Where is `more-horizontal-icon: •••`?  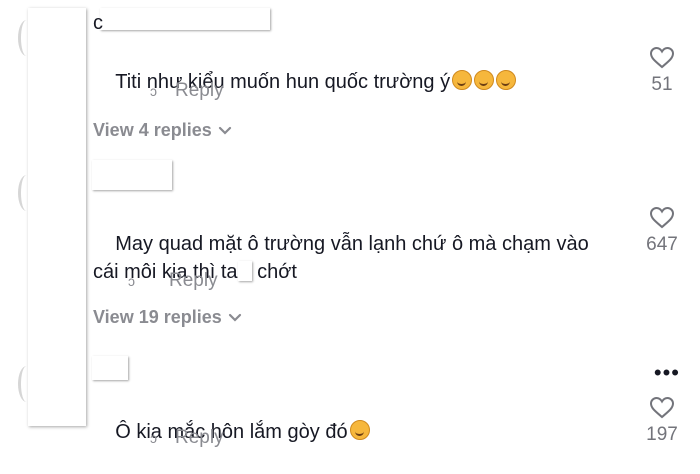
more-horizontal-icon: ••• is located at coordinates (667, 373).